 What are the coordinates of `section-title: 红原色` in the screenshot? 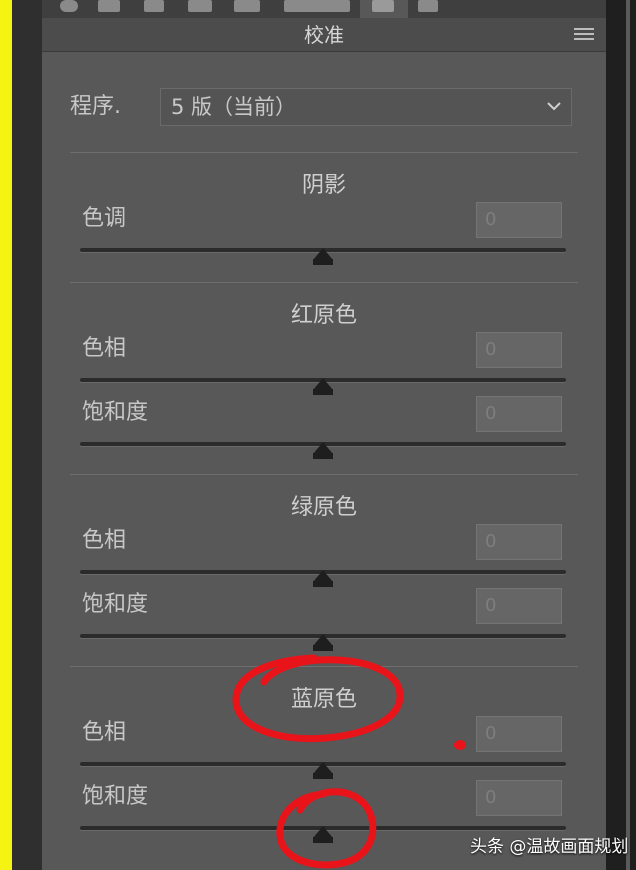 It's located at (323, 315).